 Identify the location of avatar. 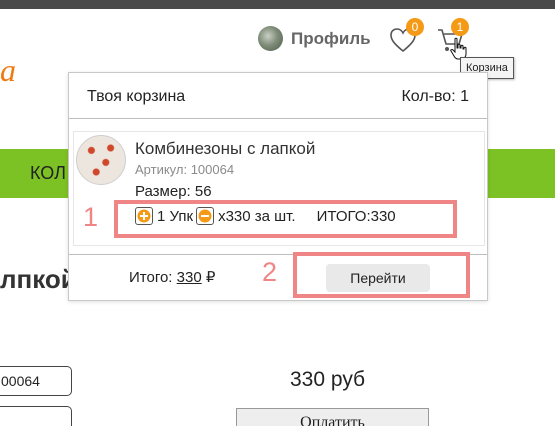
(270, 38).